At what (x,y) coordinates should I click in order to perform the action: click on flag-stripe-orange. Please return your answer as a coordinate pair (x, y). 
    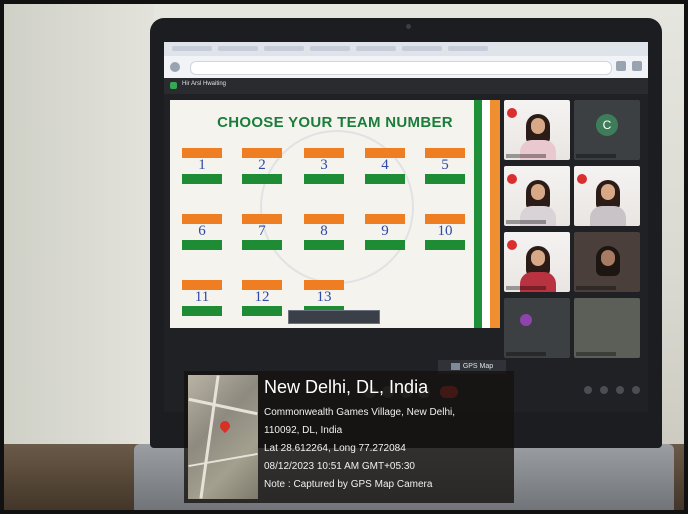
    Looking at the image, I should click on (495, 214).